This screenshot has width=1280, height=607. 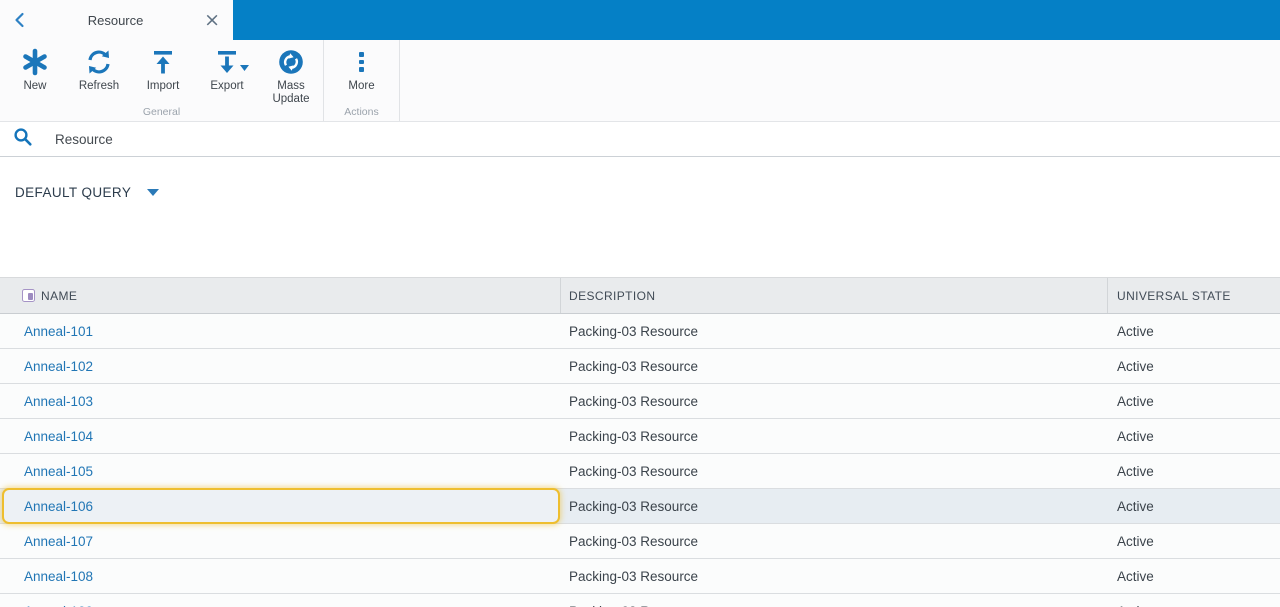 What do you see at coordinates (280, 471) in the screenshot?
I see `resource-name-cell: Anneal-105` at bounding box center [280, 471].